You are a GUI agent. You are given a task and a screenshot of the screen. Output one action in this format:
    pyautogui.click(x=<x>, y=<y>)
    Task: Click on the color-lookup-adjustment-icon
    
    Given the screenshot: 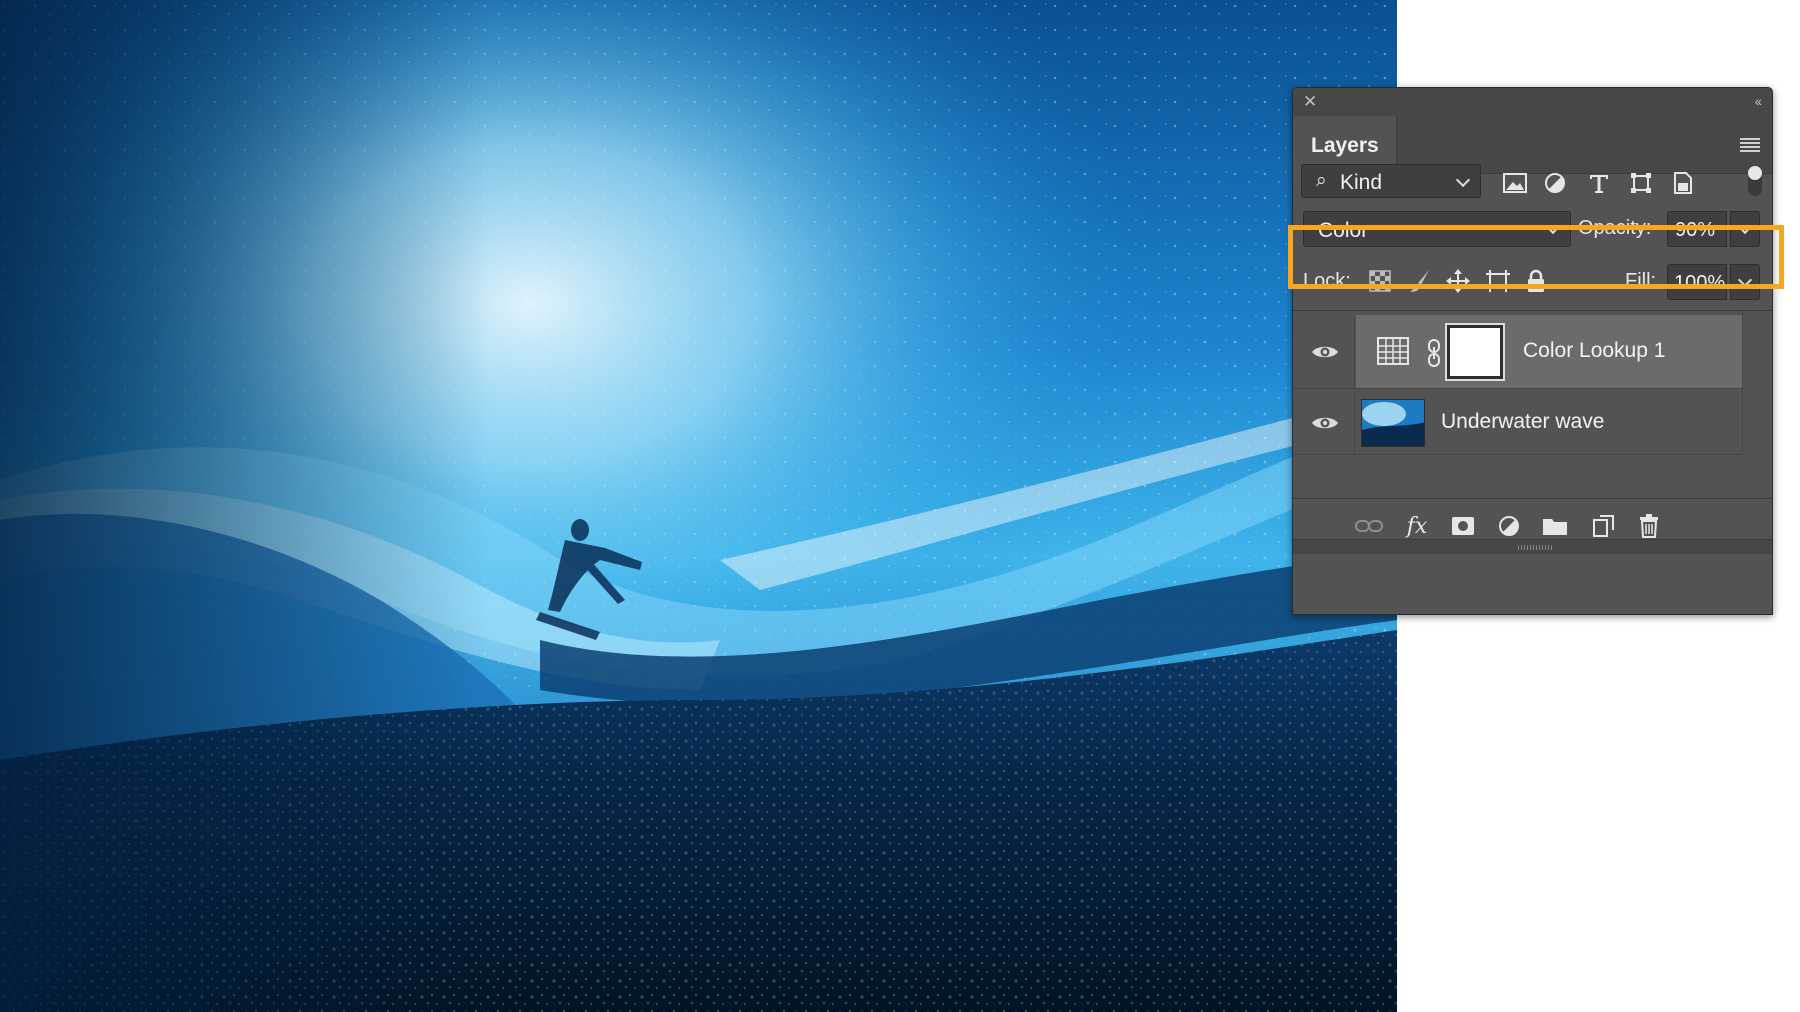 What is the action you would take?
    pyautogui.click(x=1393, y=353)
    